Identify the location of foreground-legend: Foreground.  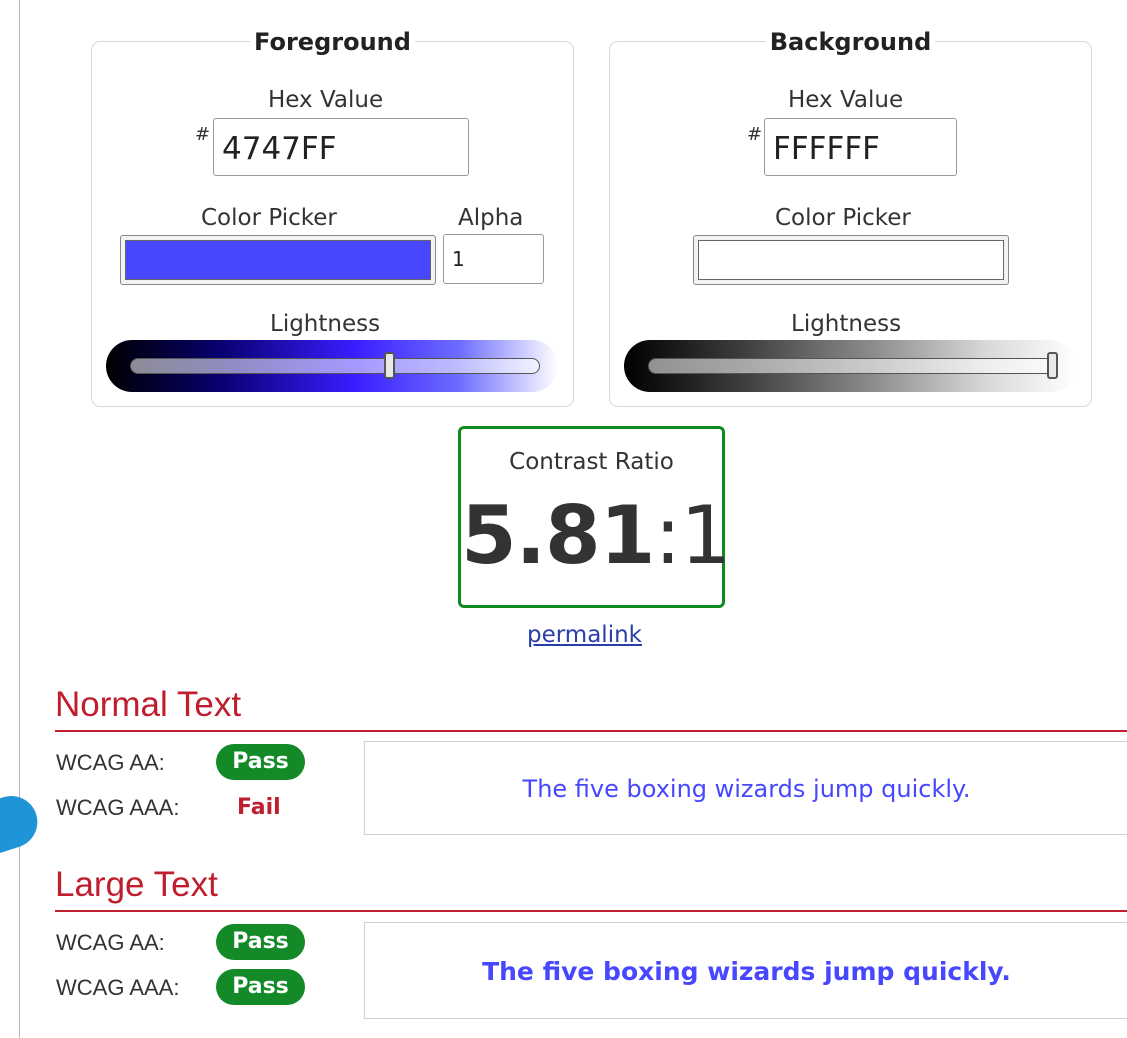
(332, 42).